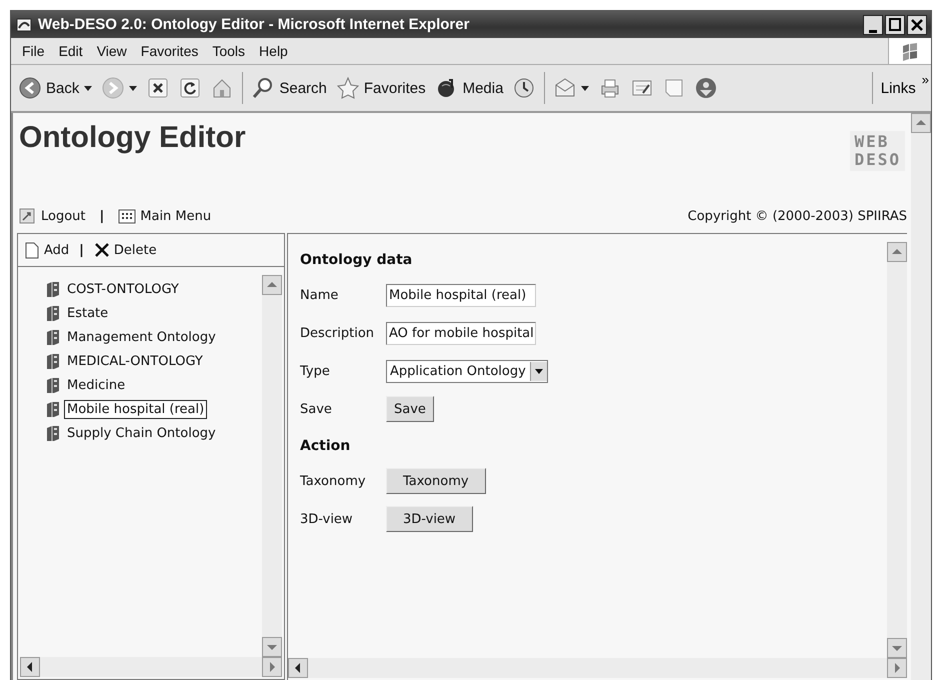 Image resolution: width=940 pixels, height=680 pixels. I want to click on type-dropdown: Application Ontology, so click(467, 371).